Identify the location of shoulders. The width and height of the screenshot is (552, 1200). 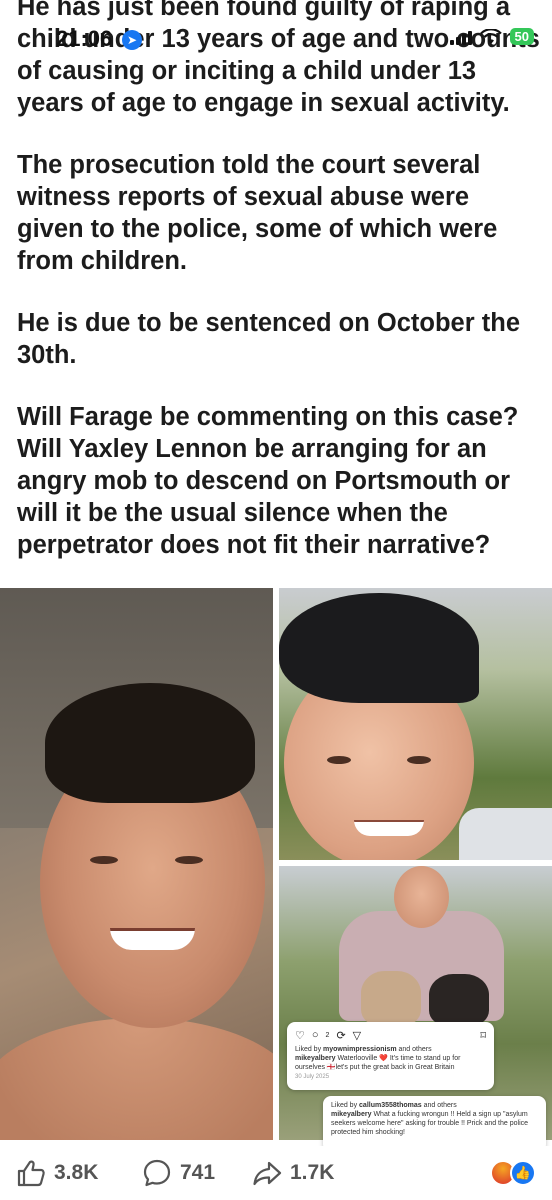
(136, 1079).